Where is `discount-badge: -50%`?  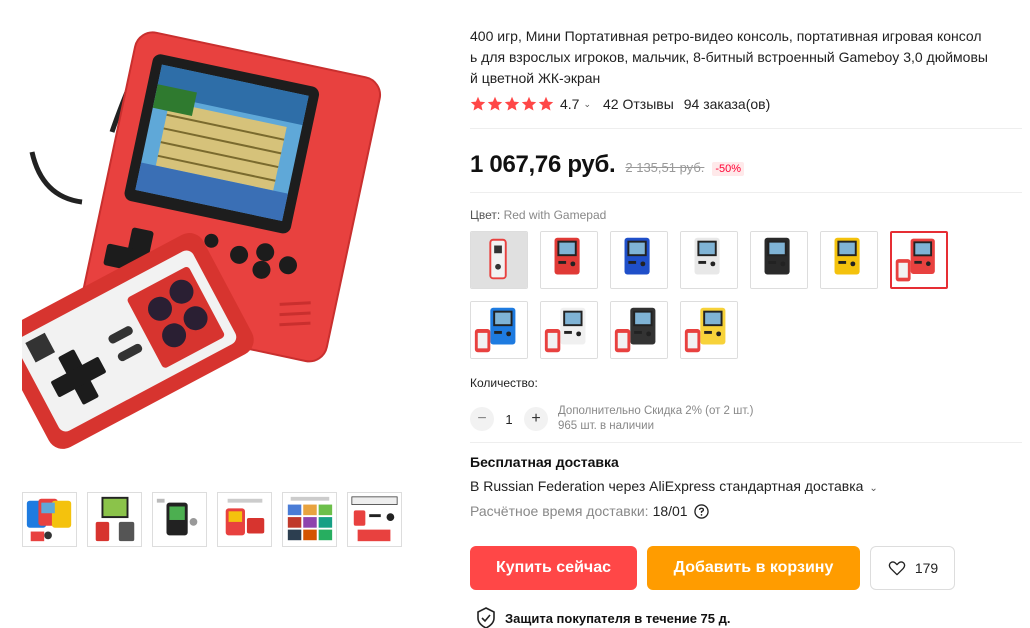 discount-badge: -50% is located at coordinates (728, 169).